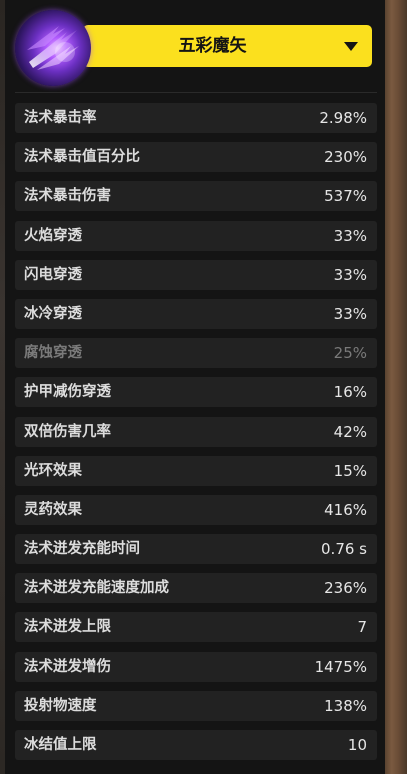 The width and height of the screenshot is (407, 774). Describe the element at coordinates (345, 157) in the screenshot. I see `stat-value: 230%` at that location.